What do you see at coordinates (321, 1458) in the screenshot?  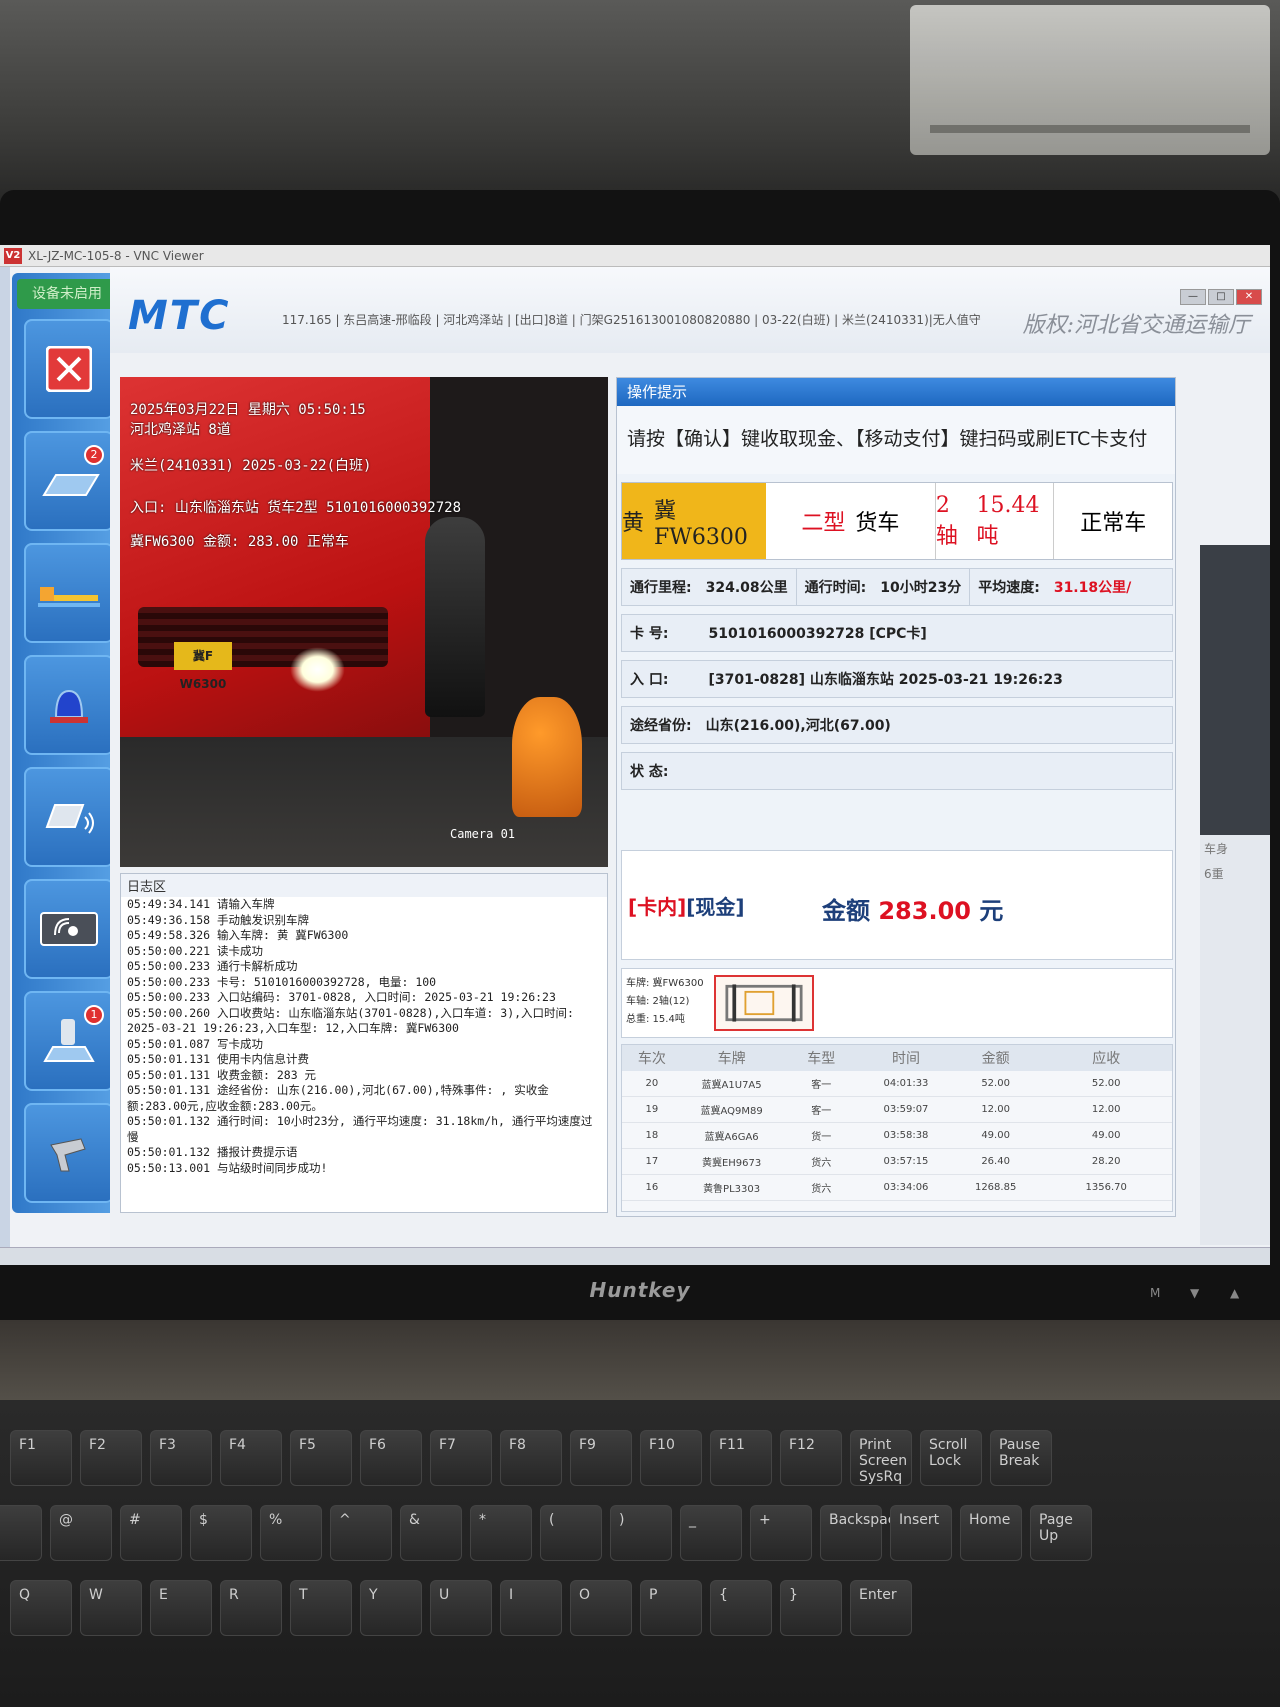 I see `keyboard-key: F5` at bounding box center [321, 1458].